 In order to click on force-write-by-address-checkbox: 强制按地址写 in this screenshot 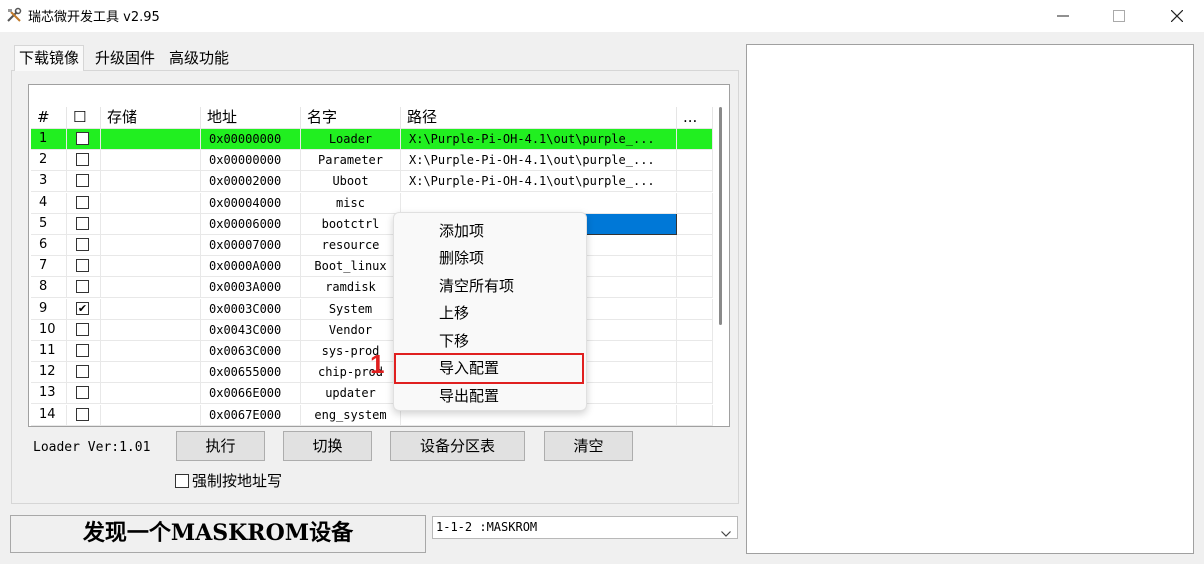, I will do `click(228, 480)`.